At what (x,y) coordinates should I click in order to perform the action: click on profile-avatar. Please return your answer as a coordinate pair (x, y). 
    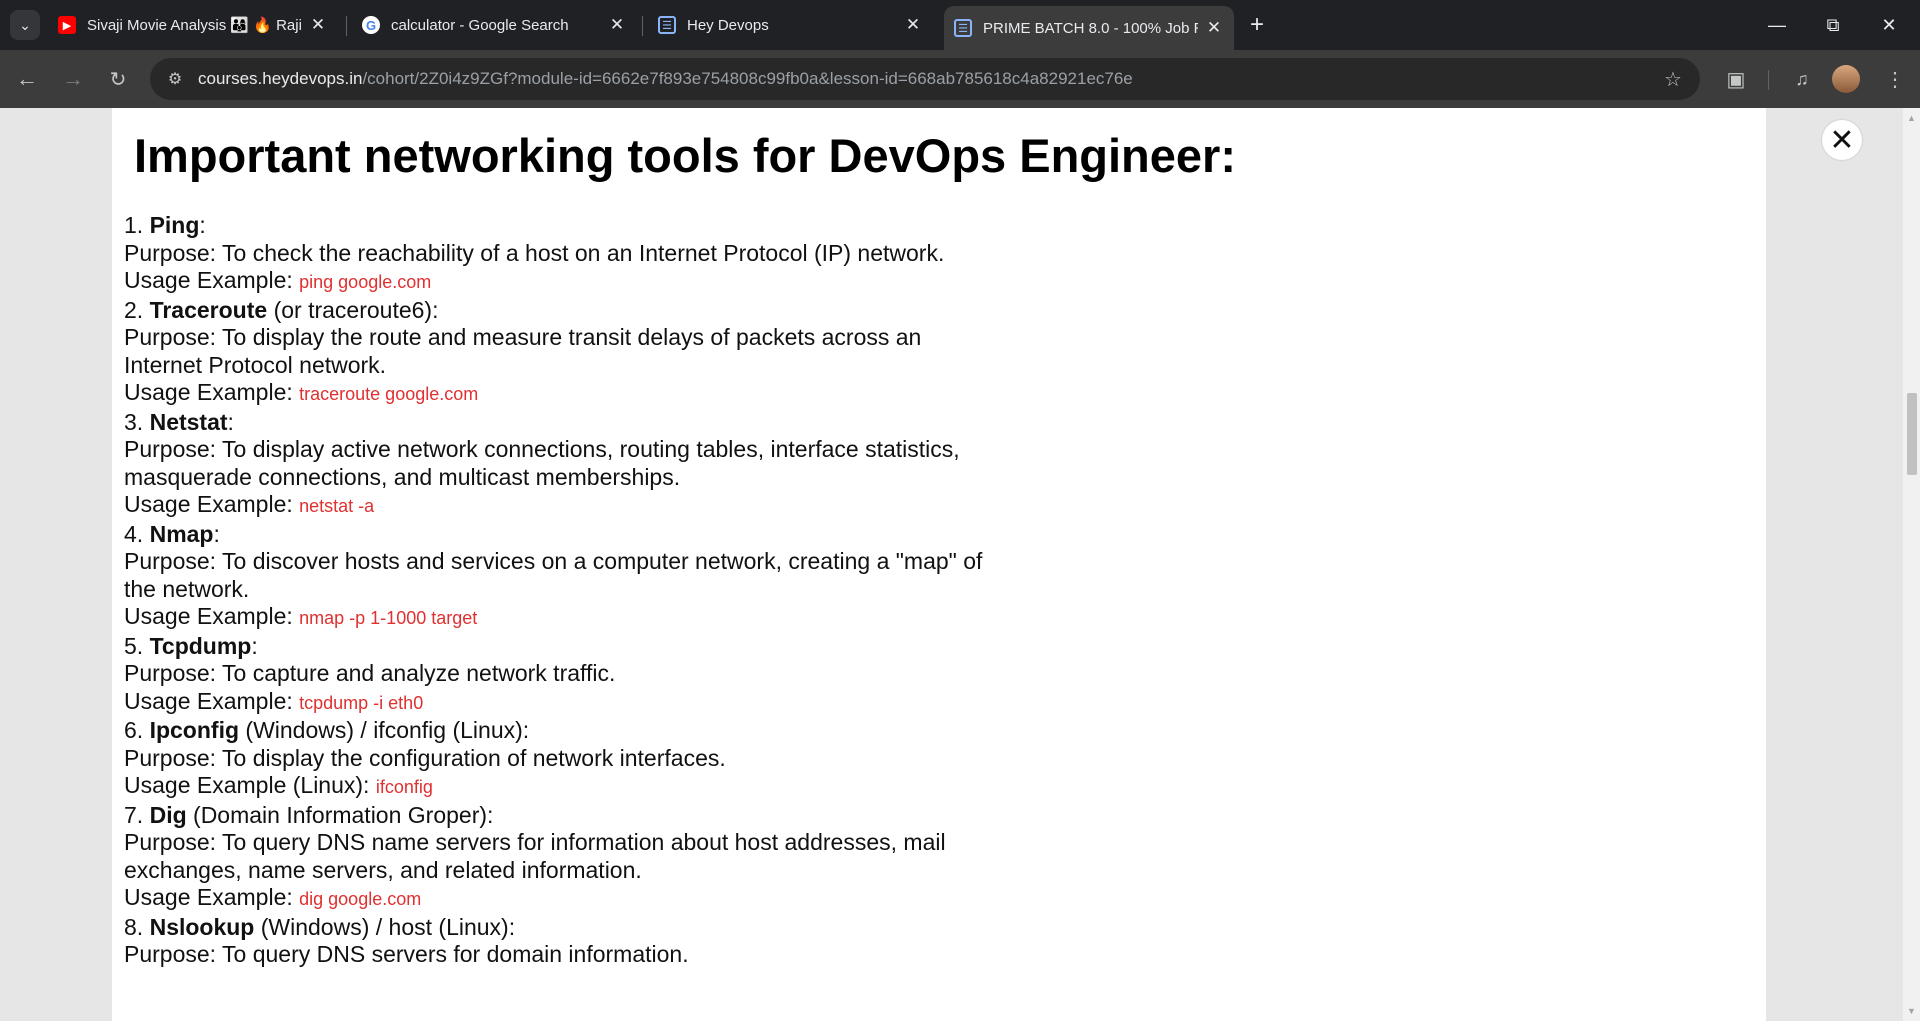
    Looking at the image, I should click on (1846, 79).